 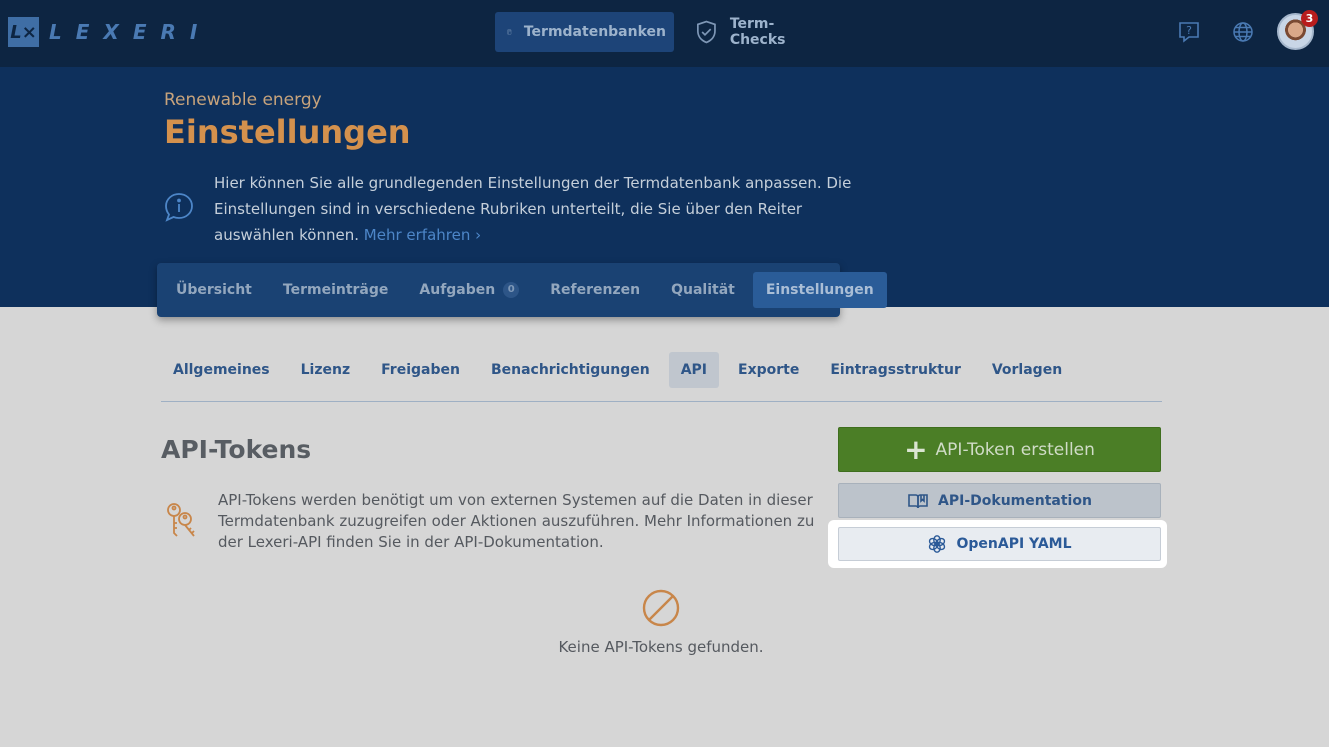 I want to click on tab-aufgaben: Aufgaben 0, so click(x=469, y=290).